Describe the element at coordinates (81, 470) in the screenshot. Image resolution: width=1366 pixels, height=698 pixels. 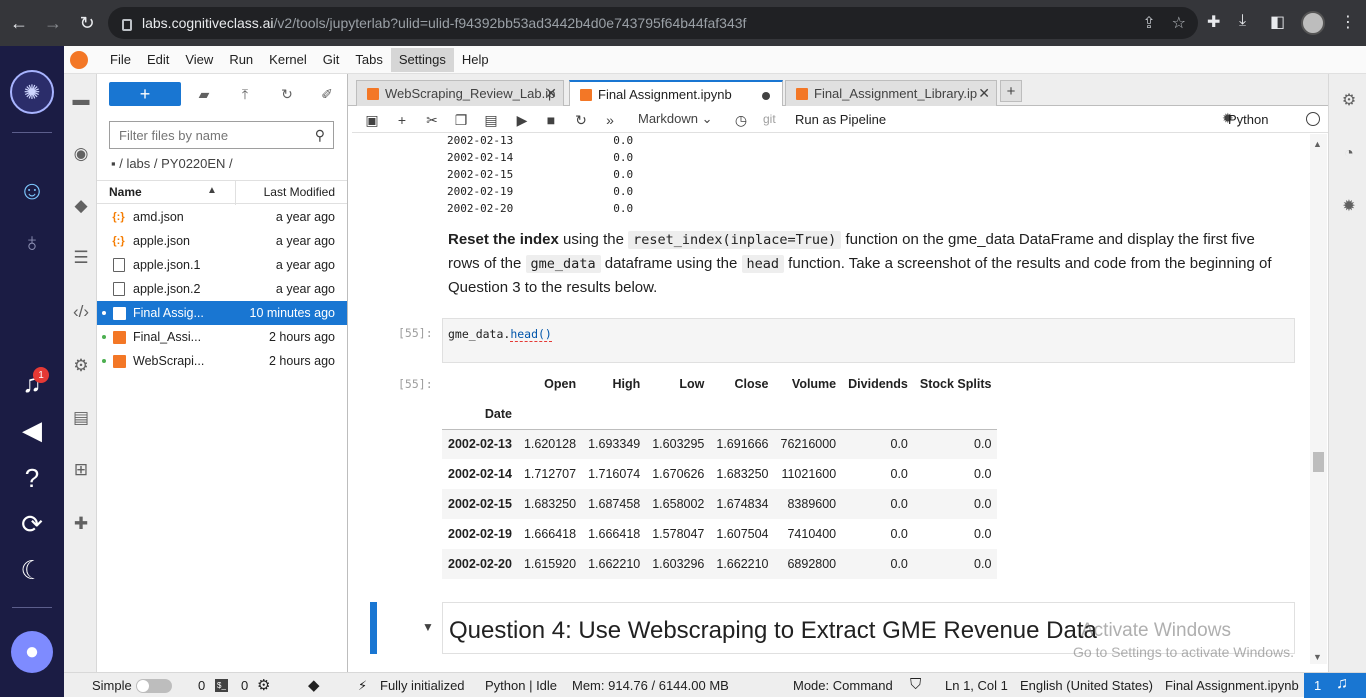
I see `extensions-grid-icon: ⊞` at that location.